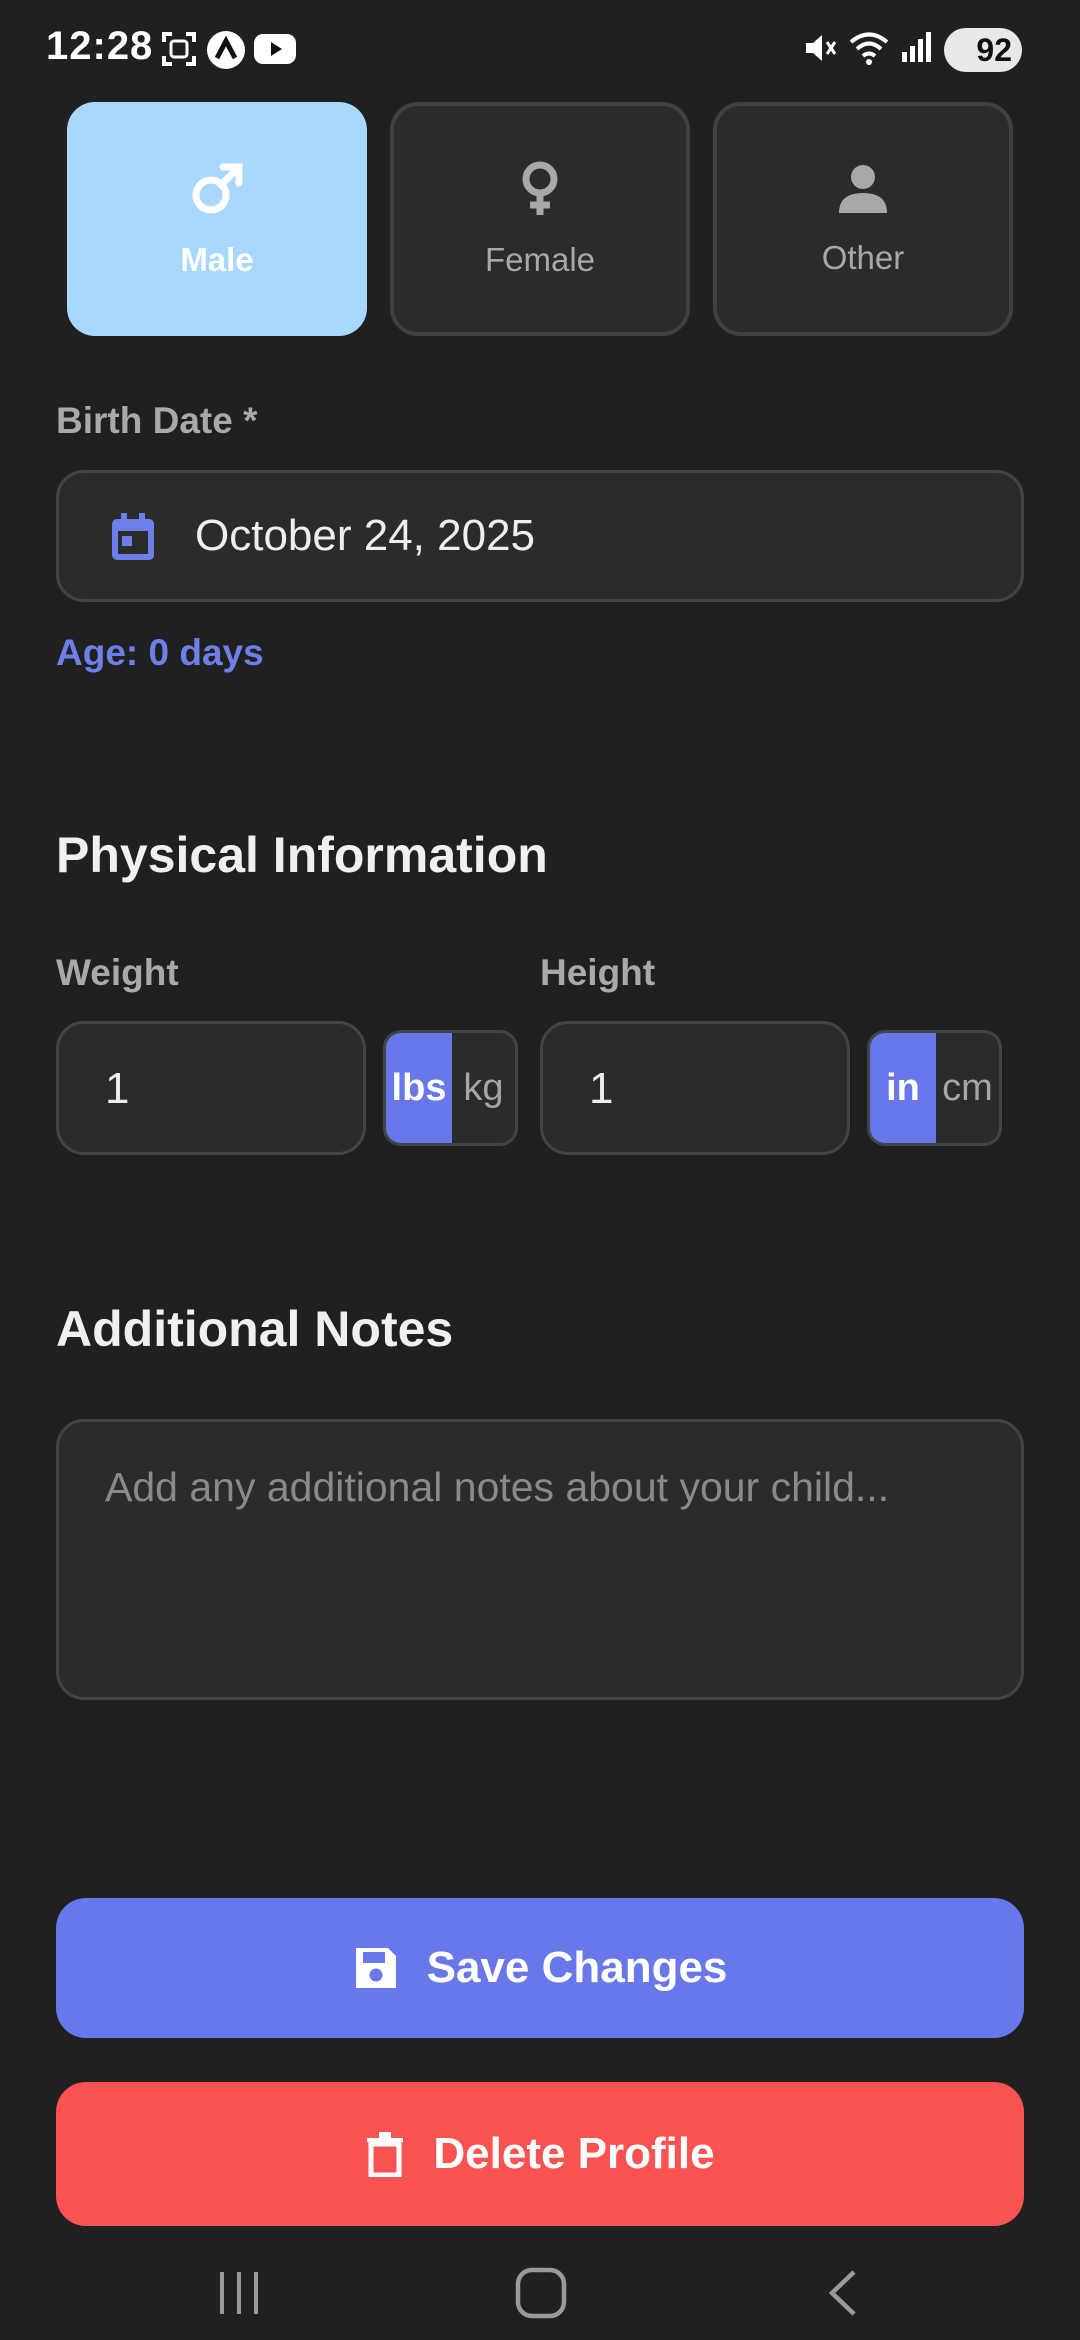 The height and width of the screenshot is (2340, 1080). Describe the element at coordinates (375, 1968) in the screenshot. I see `save-icon` at that location.